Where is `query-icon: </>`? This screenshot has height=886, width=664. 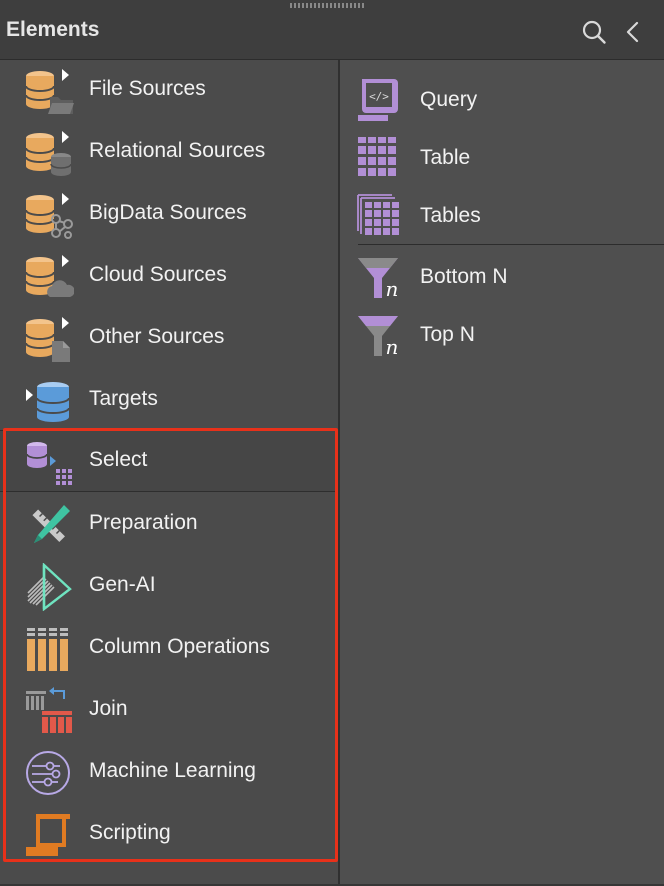 query-icon: </> is located at coordinates (378, 100).